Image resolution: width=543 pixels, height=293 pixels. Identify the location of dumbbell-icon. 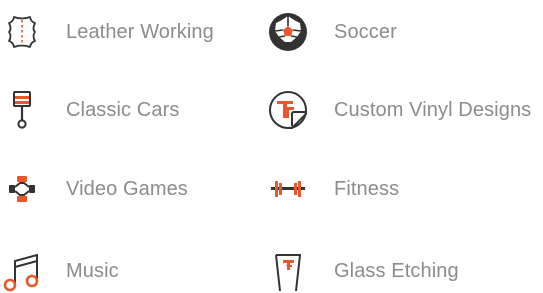
(288, 189).